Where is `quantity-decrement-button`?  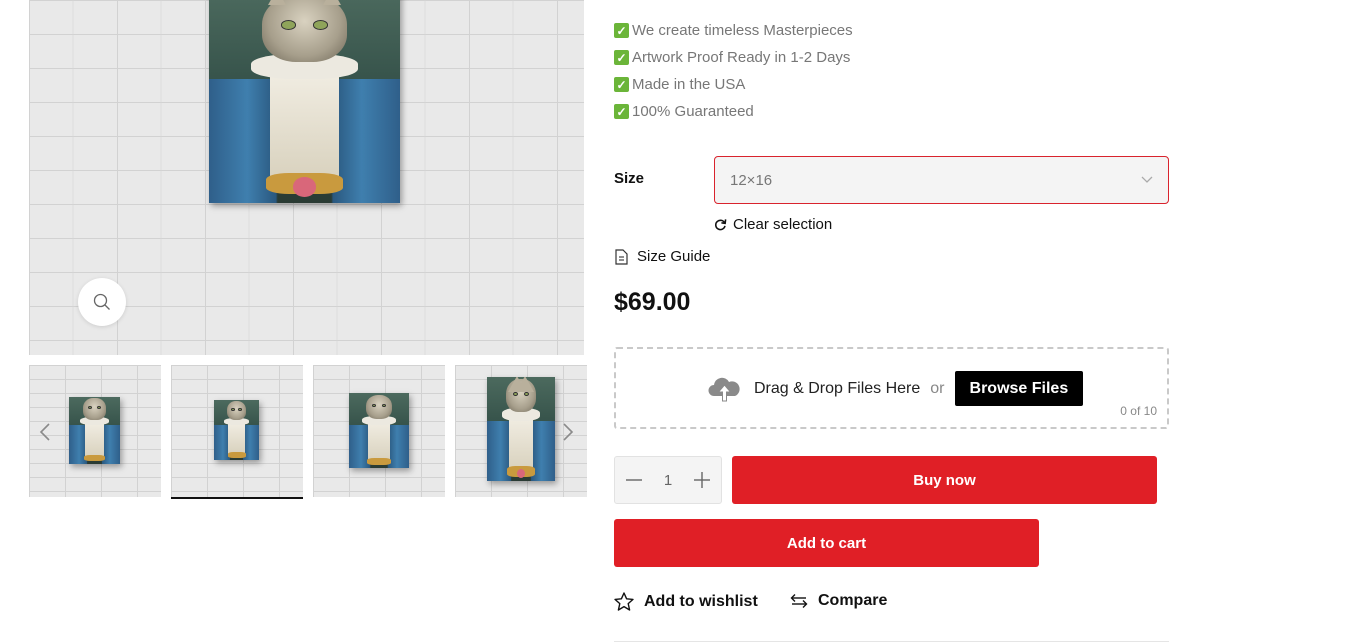
quantity-decrement-button is located at coordinates (634, 480).